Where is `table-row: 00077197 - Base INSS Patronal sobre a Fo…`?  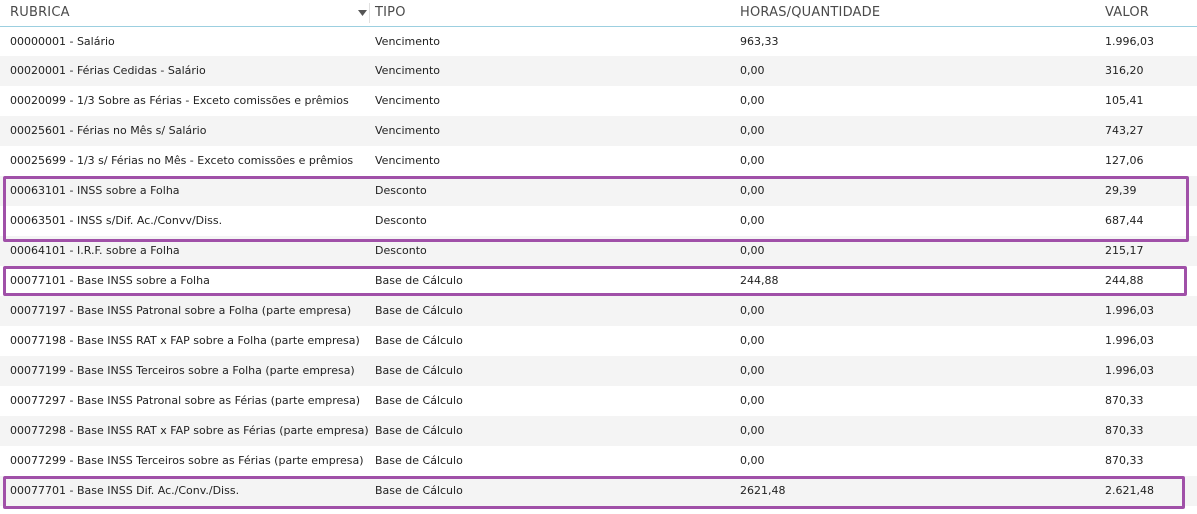
table-row: 00077197 - Base INSS Patronal sobre a Fo… is located at coordinates (598, 311).